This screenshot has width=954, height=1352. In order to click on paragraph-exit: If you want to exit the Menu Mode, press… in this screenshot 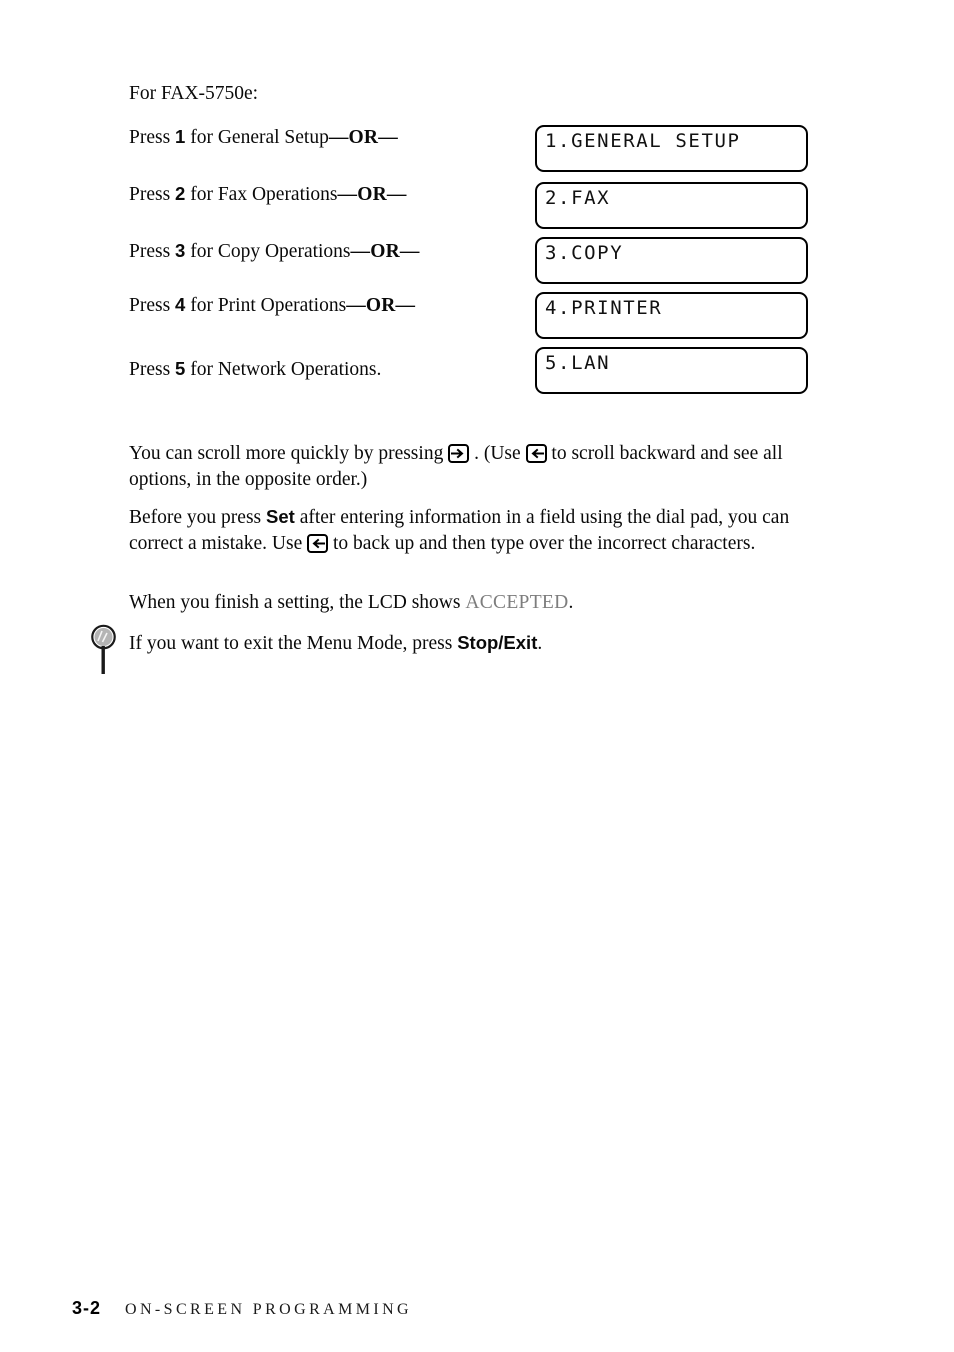, I will do `click(479, 643)`.